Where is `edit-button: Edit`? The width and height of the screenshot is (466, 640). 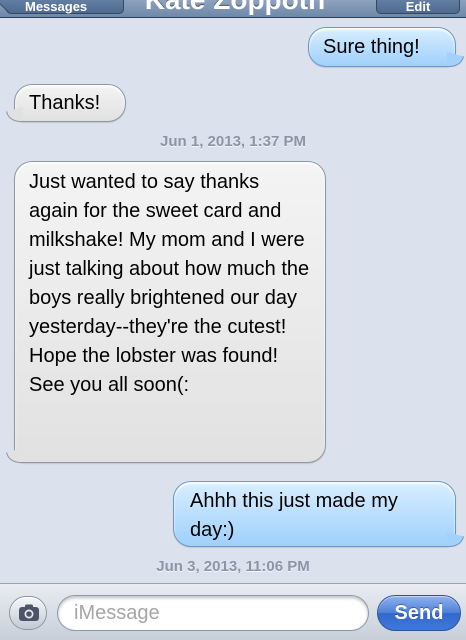
edit-button: Edit is located at coordinates (418, 7).